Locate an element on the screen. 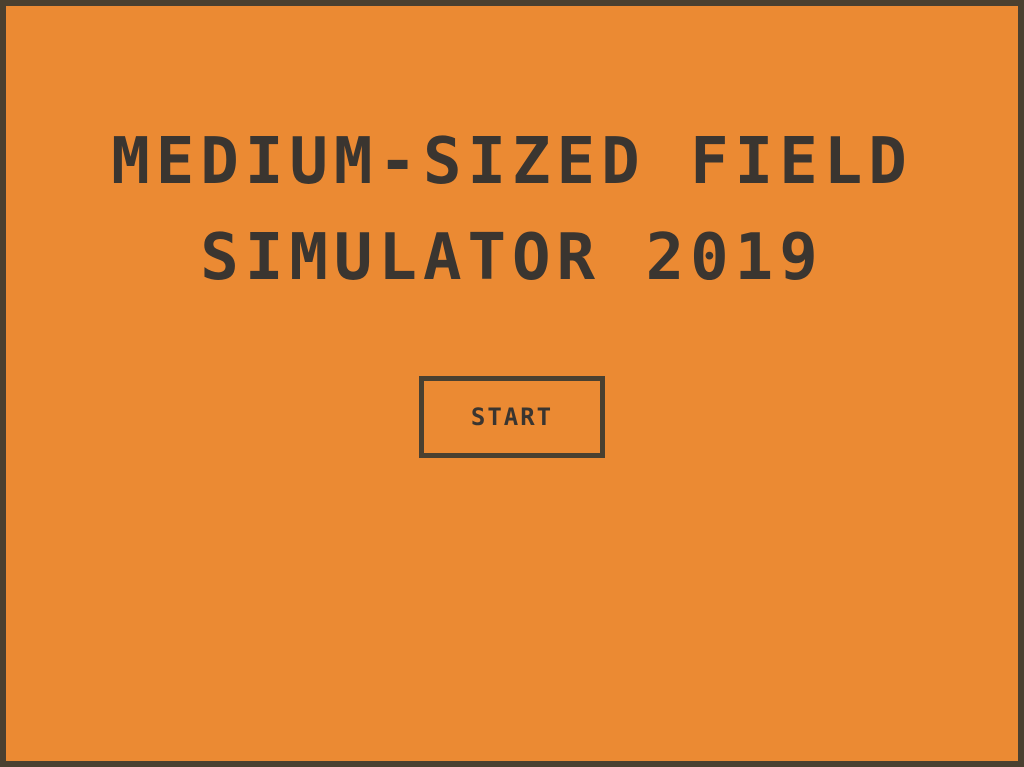 The width and height of the screenshot is (1024, 767). start-button-label: START is located at coordinates (512, 417).